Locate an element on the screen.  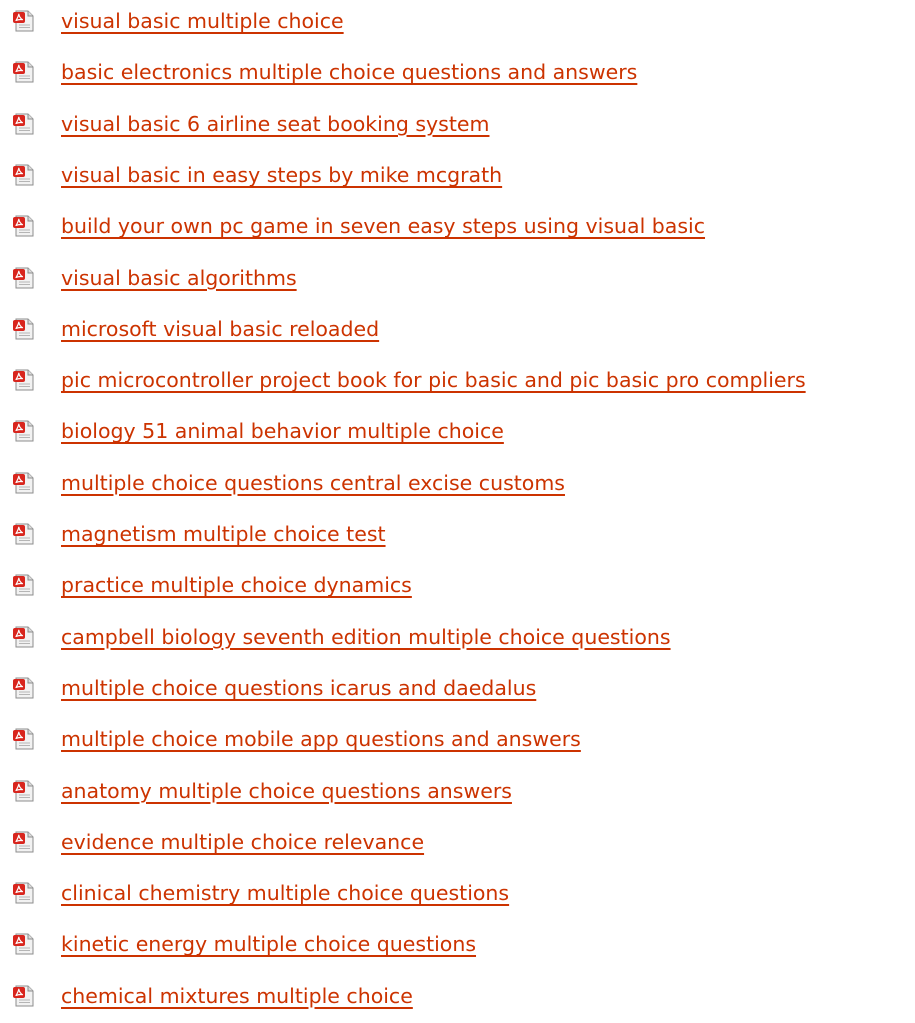
list-item: visual basic algorithms is located at coordinates (457, 280).